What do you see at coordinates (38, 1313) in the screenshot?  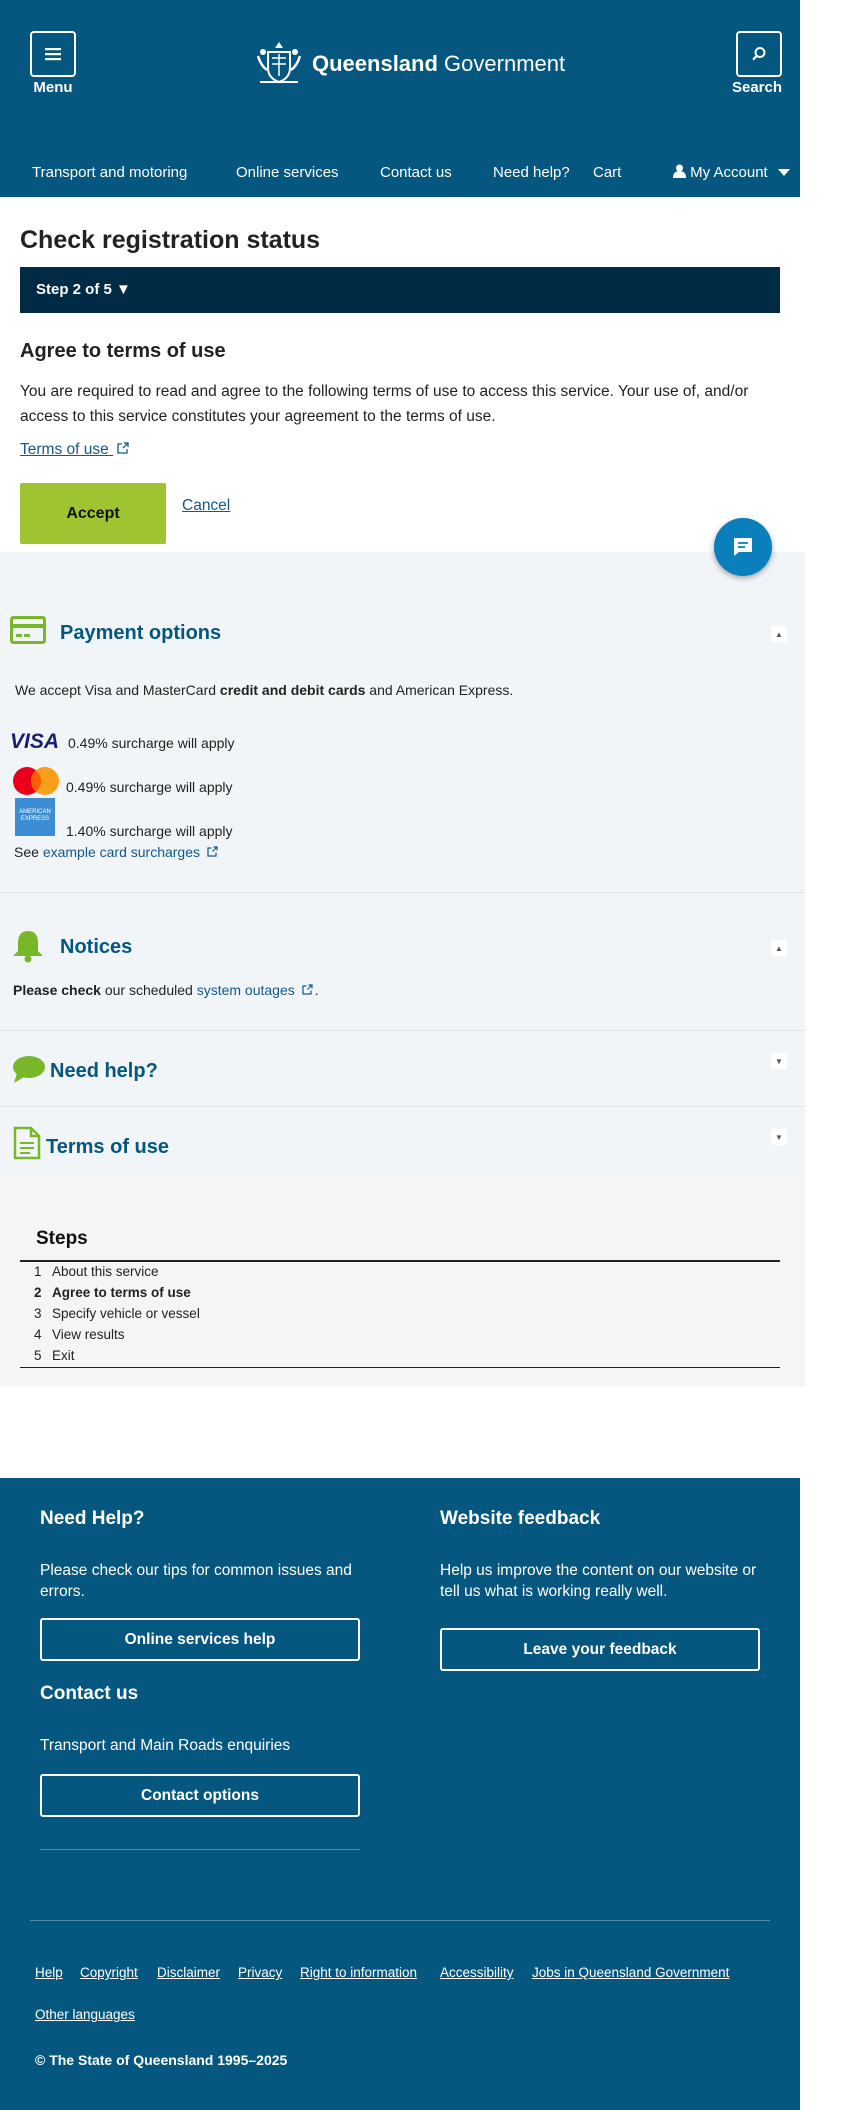 I see `step-number: 3` at bounding box center [38, 1313].